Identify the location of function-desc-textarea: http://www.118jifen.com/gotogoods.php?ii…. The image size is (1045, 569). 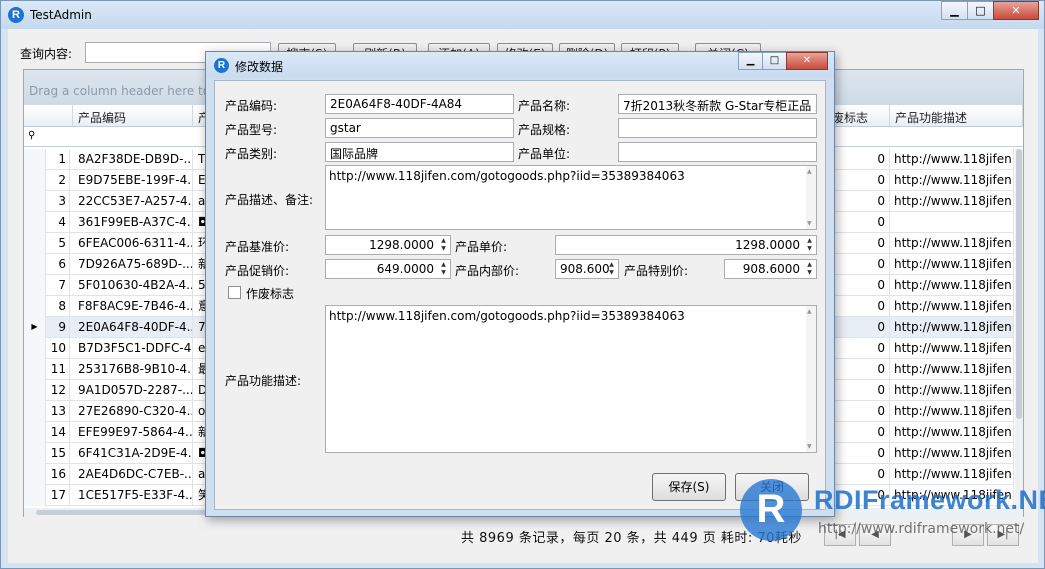
(571, 379).